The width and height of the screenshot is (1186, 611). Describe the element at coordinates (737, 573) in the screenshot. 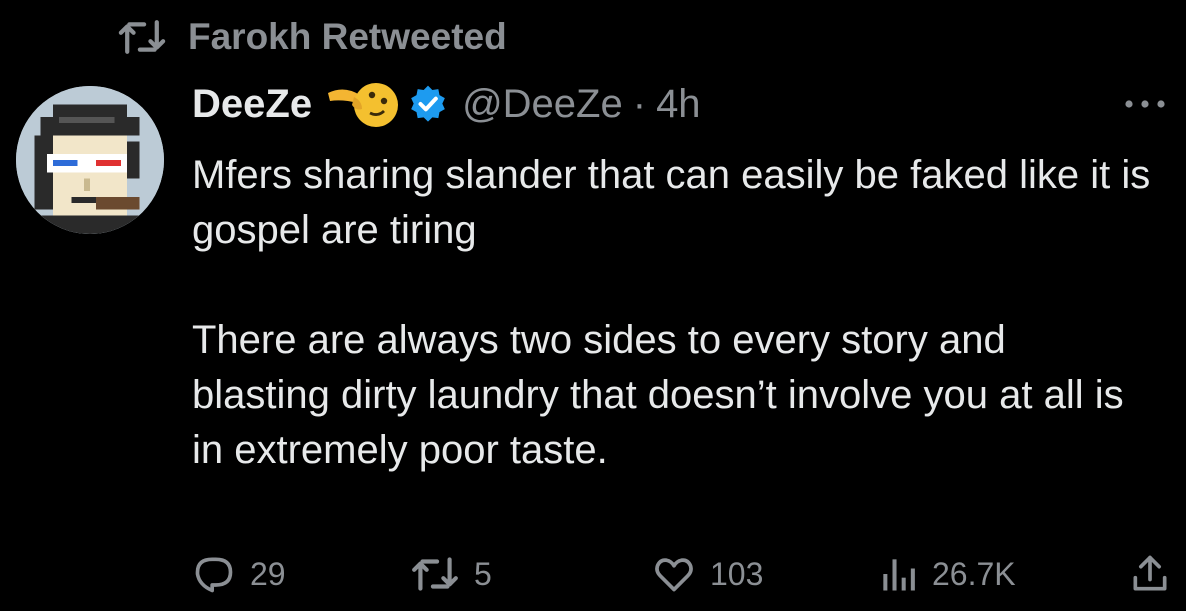

I see `like-count: 103` at that location.